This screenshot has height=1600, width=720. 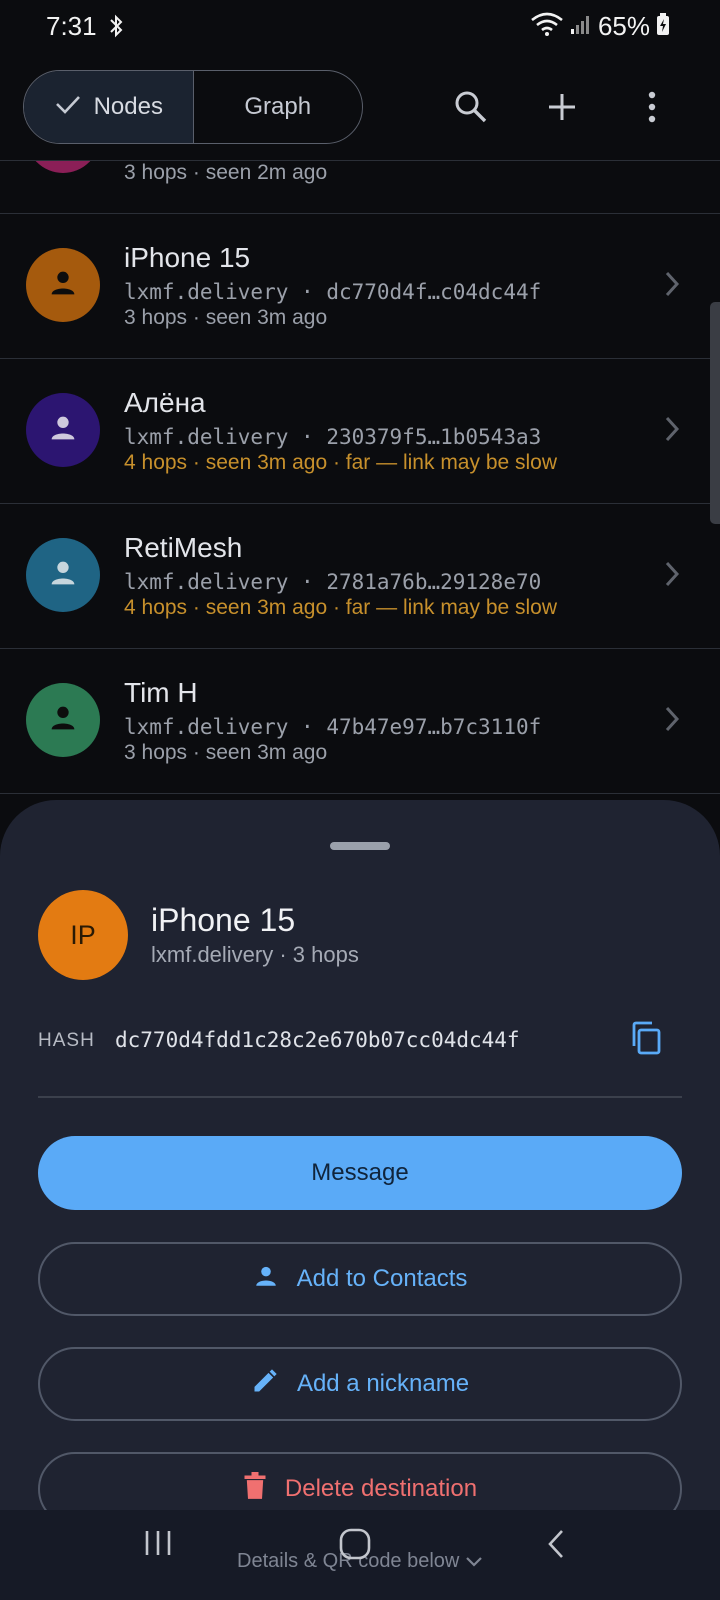 I want to click on drag-handle, so click(x=360, y=846).